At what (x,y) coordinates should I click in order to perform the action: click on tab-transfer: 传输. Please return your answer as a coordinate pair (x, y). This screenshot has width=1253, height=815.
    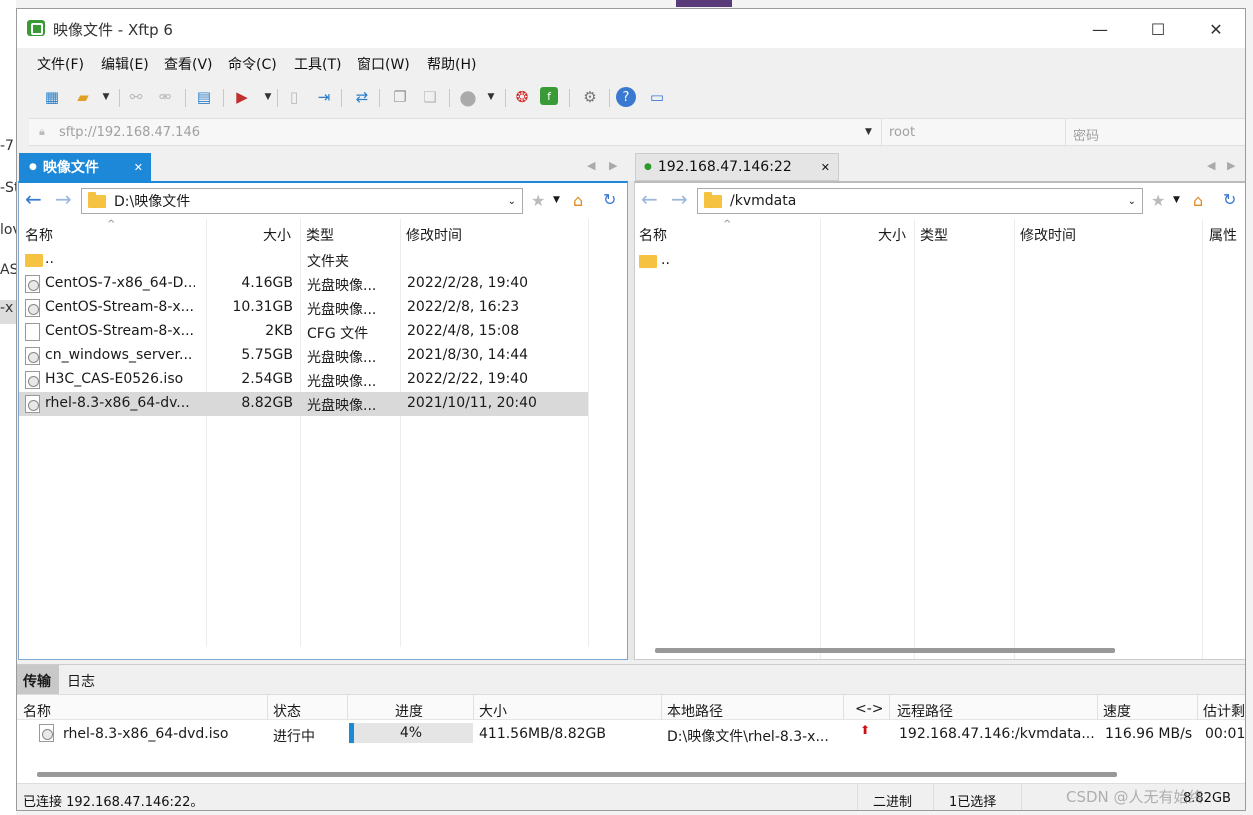
    Looking at the image, I should click on (38, 679).